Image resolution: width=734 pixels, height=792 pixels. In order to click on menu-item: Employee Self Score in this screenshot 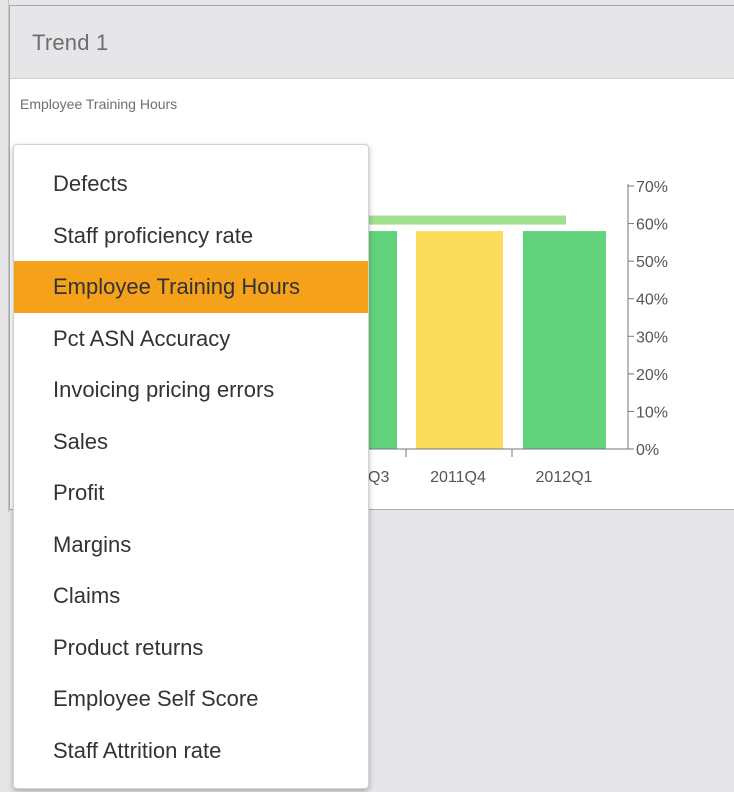, I will do `click(191, 699)`.